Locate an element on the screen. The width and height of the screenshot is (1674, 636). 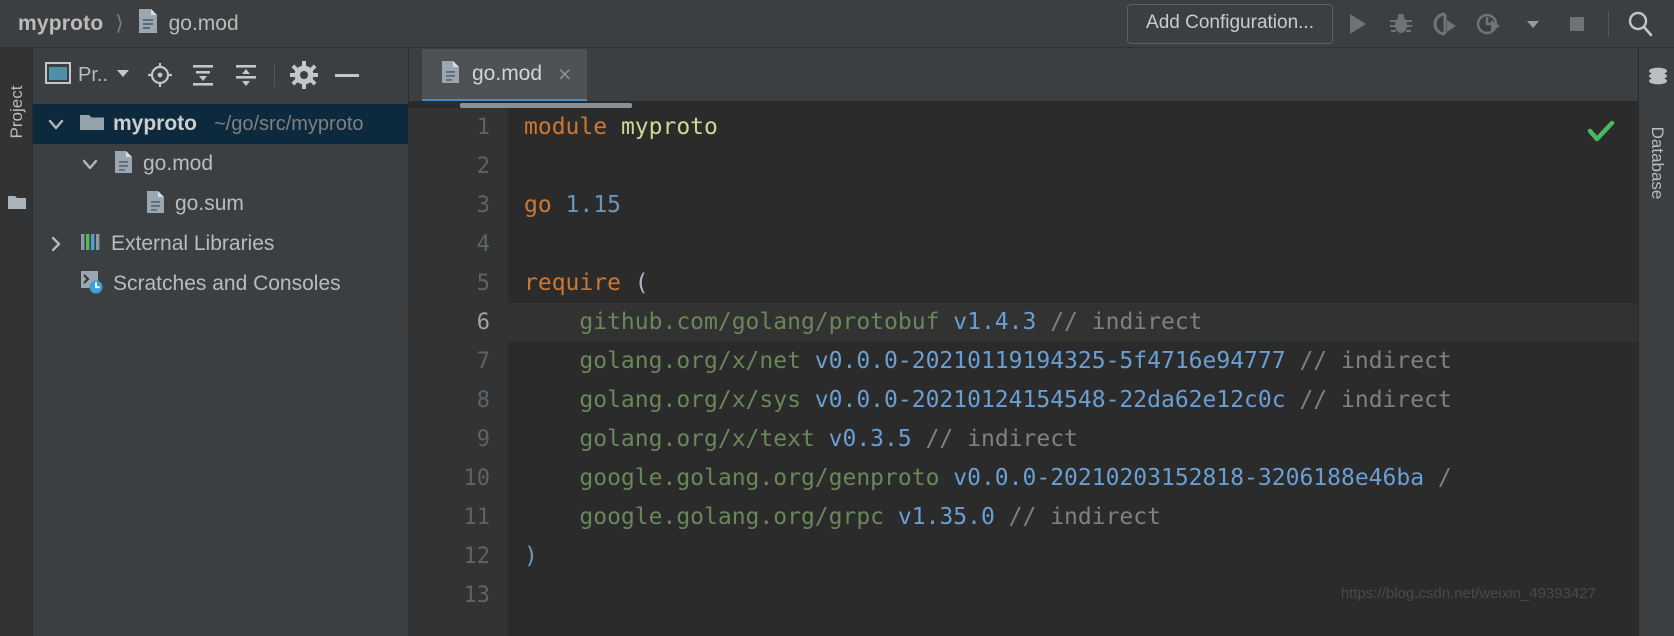
tree-node-go-mod: go.mod is located at coordinates (220, 164).